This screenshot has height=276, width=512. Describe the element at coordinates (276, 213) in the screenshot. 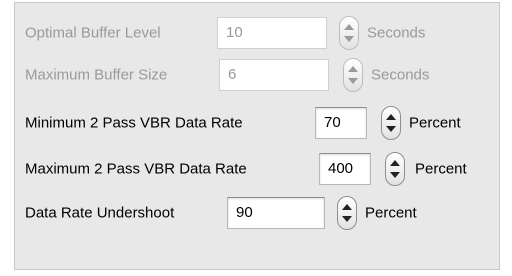

I see `data-rate-undershoot-field: 90` at that location.